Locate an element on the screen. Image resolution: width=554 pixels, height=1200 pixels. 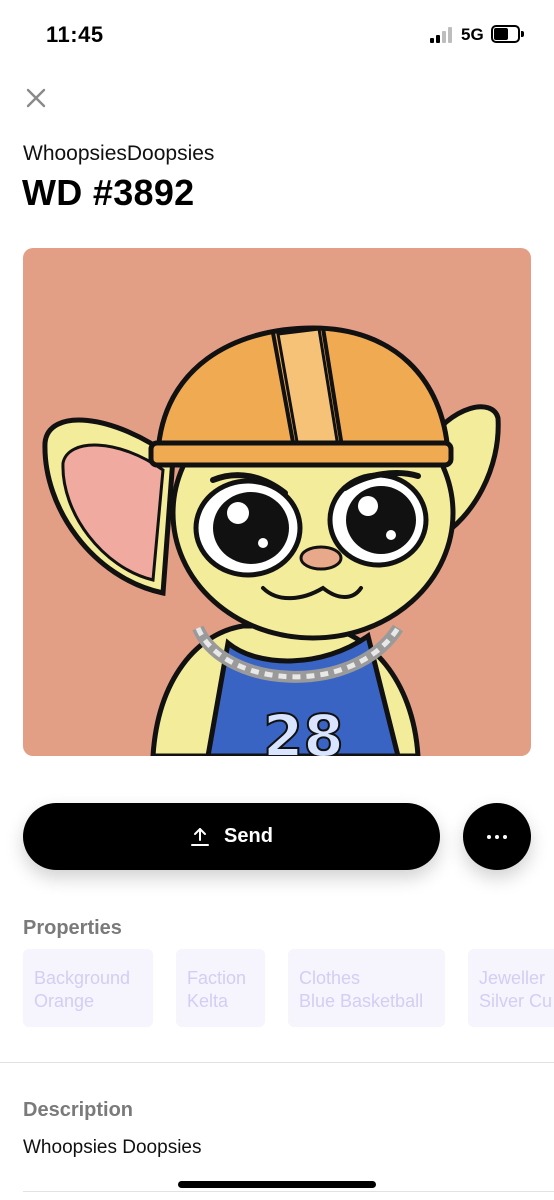
more-options-button is located at coordinates (497, 836).